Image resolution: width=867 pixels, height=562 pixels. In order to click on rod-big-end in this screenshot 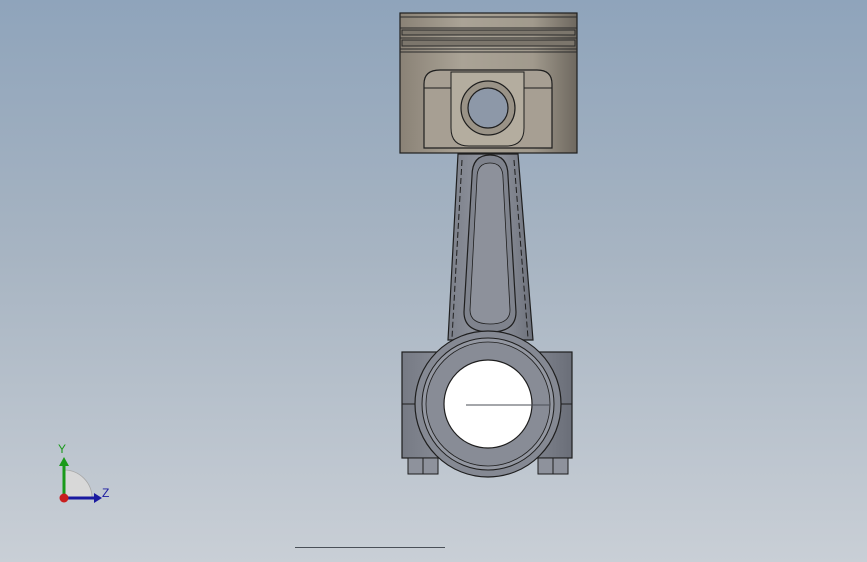, I will do `click(487, 404)`.